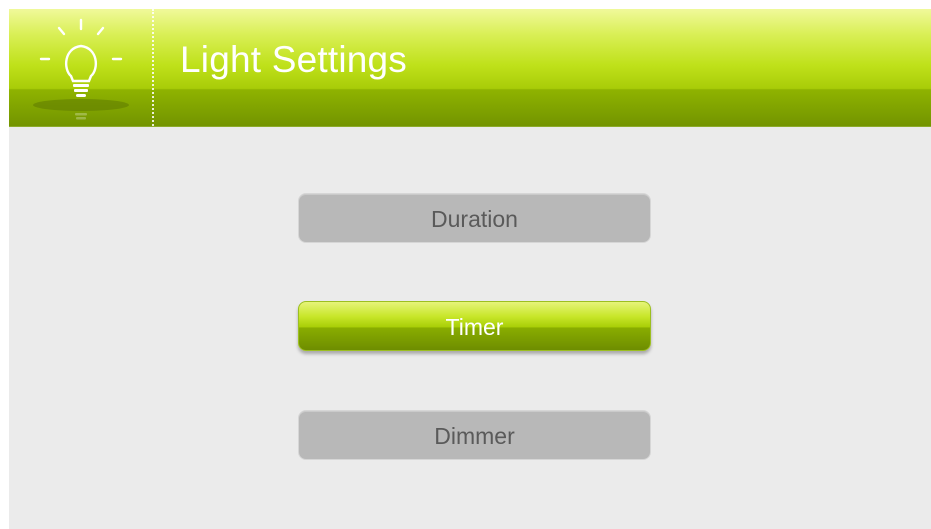 The width and height of the screenshot is (931, 529). What do you see at coordinates (474, 435) in the screenshot?
I see `dimmer-button: Dimmer` at bounding box center [474, 435].